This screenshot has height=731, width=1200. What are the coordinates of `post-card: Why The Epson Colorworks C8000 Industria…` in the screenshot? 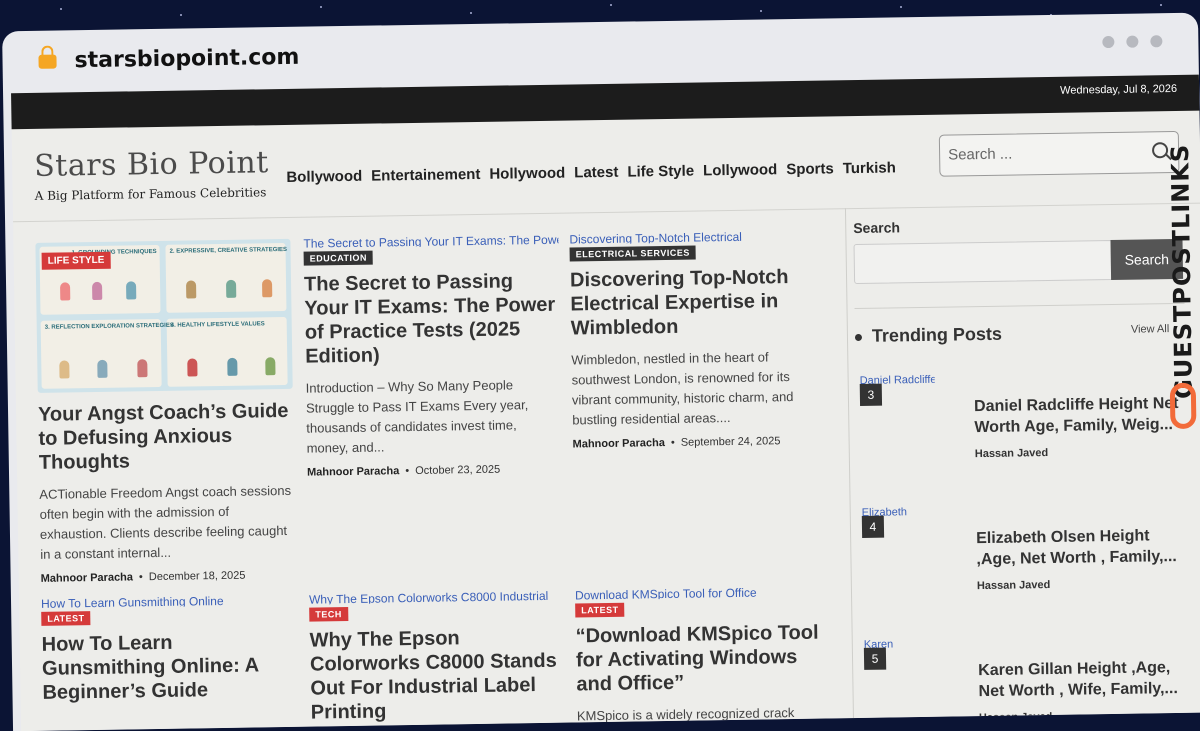 It's located at (437, 658).